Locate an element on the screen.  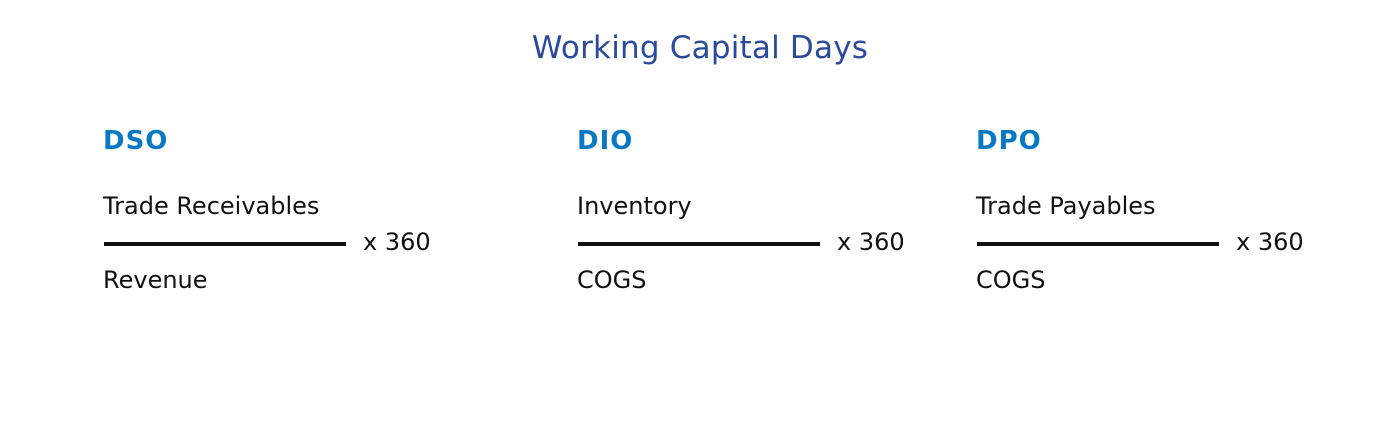
multiplier-dso: x 360 is located at coordinates (397, 242).